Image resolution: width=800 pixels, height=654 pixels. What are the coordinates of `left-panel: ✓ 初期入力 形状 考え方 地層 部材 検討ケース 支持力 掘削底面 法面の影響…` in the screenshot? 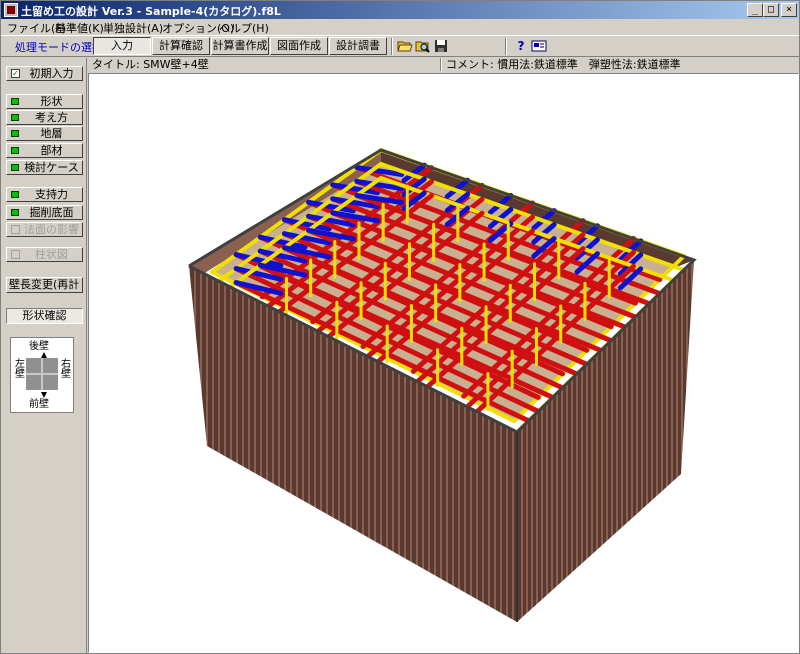 It's located at (44, 356).